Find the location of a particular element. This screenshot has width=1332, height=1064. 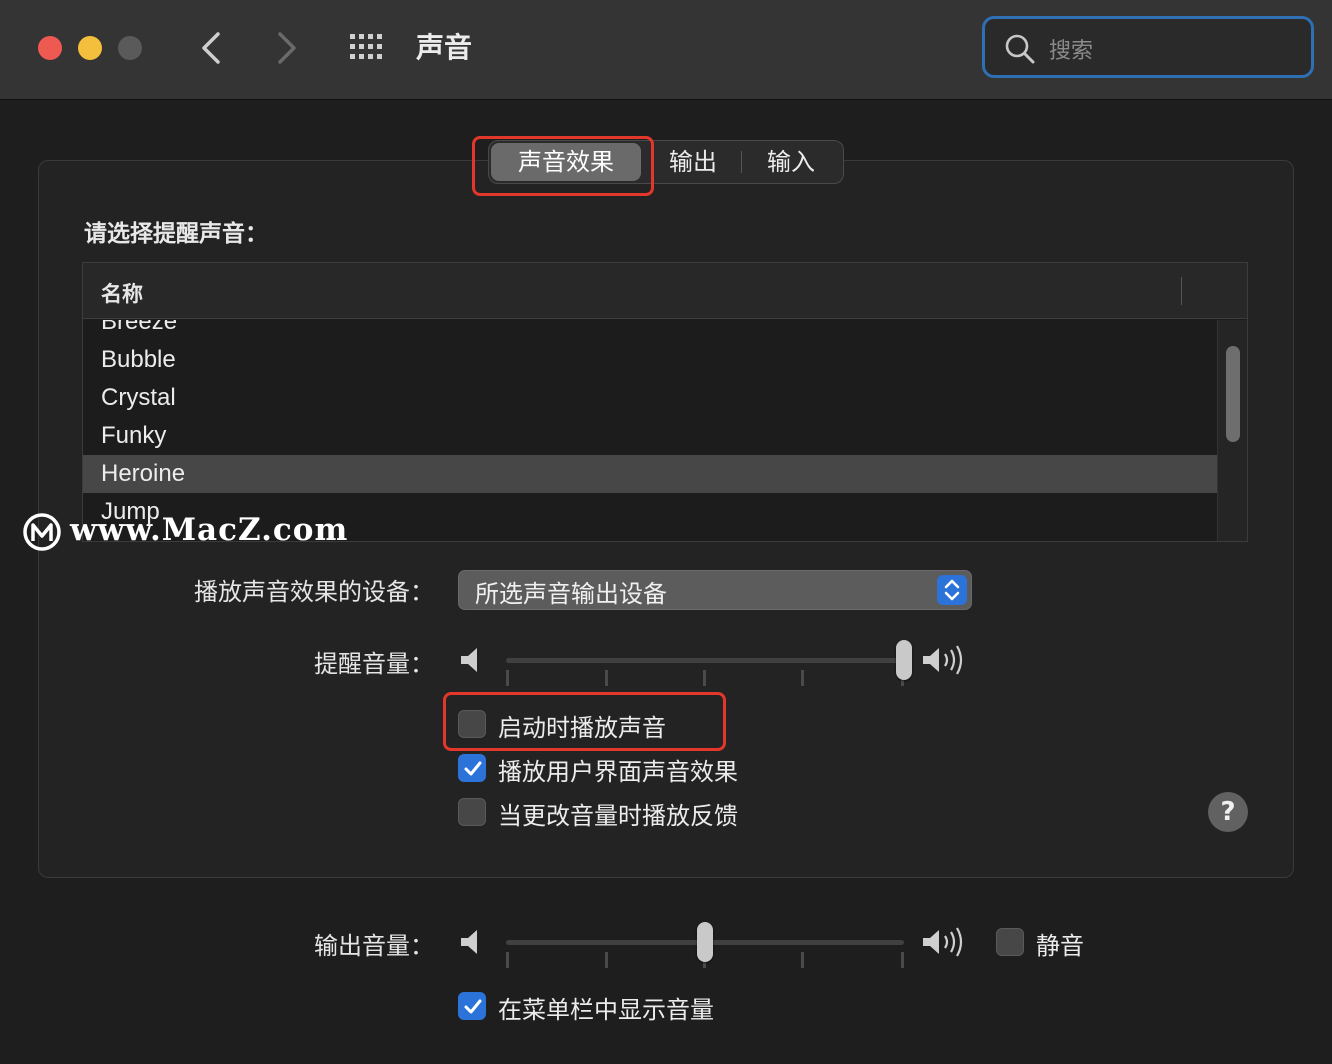

ui-sound-effects-checkbox is located at coordinates (472, 768).